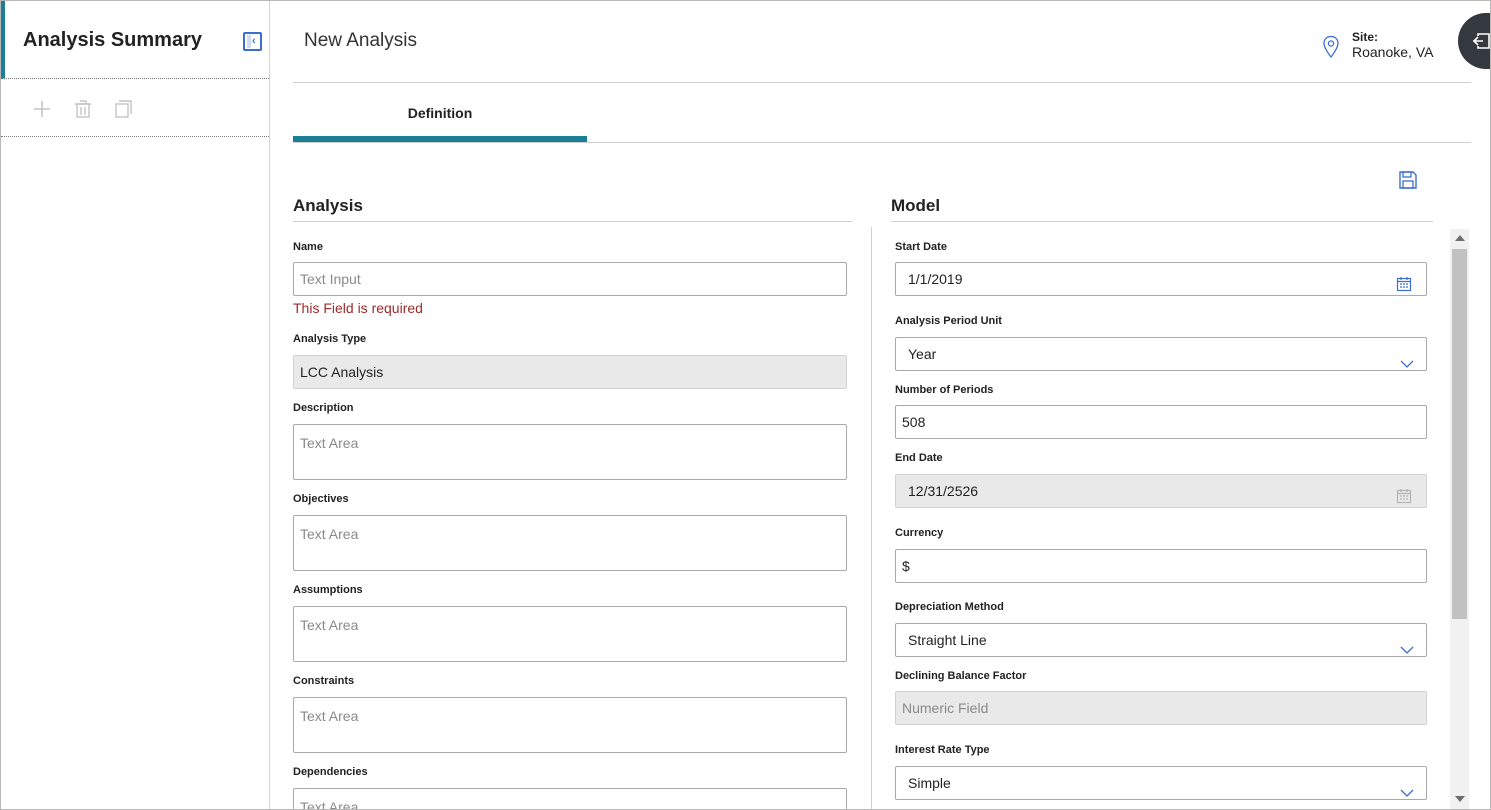  What do you see at coordinates (1331, 47) in the screenshot?
I see `location-pin-icon` at bounding box center [1331, 47].